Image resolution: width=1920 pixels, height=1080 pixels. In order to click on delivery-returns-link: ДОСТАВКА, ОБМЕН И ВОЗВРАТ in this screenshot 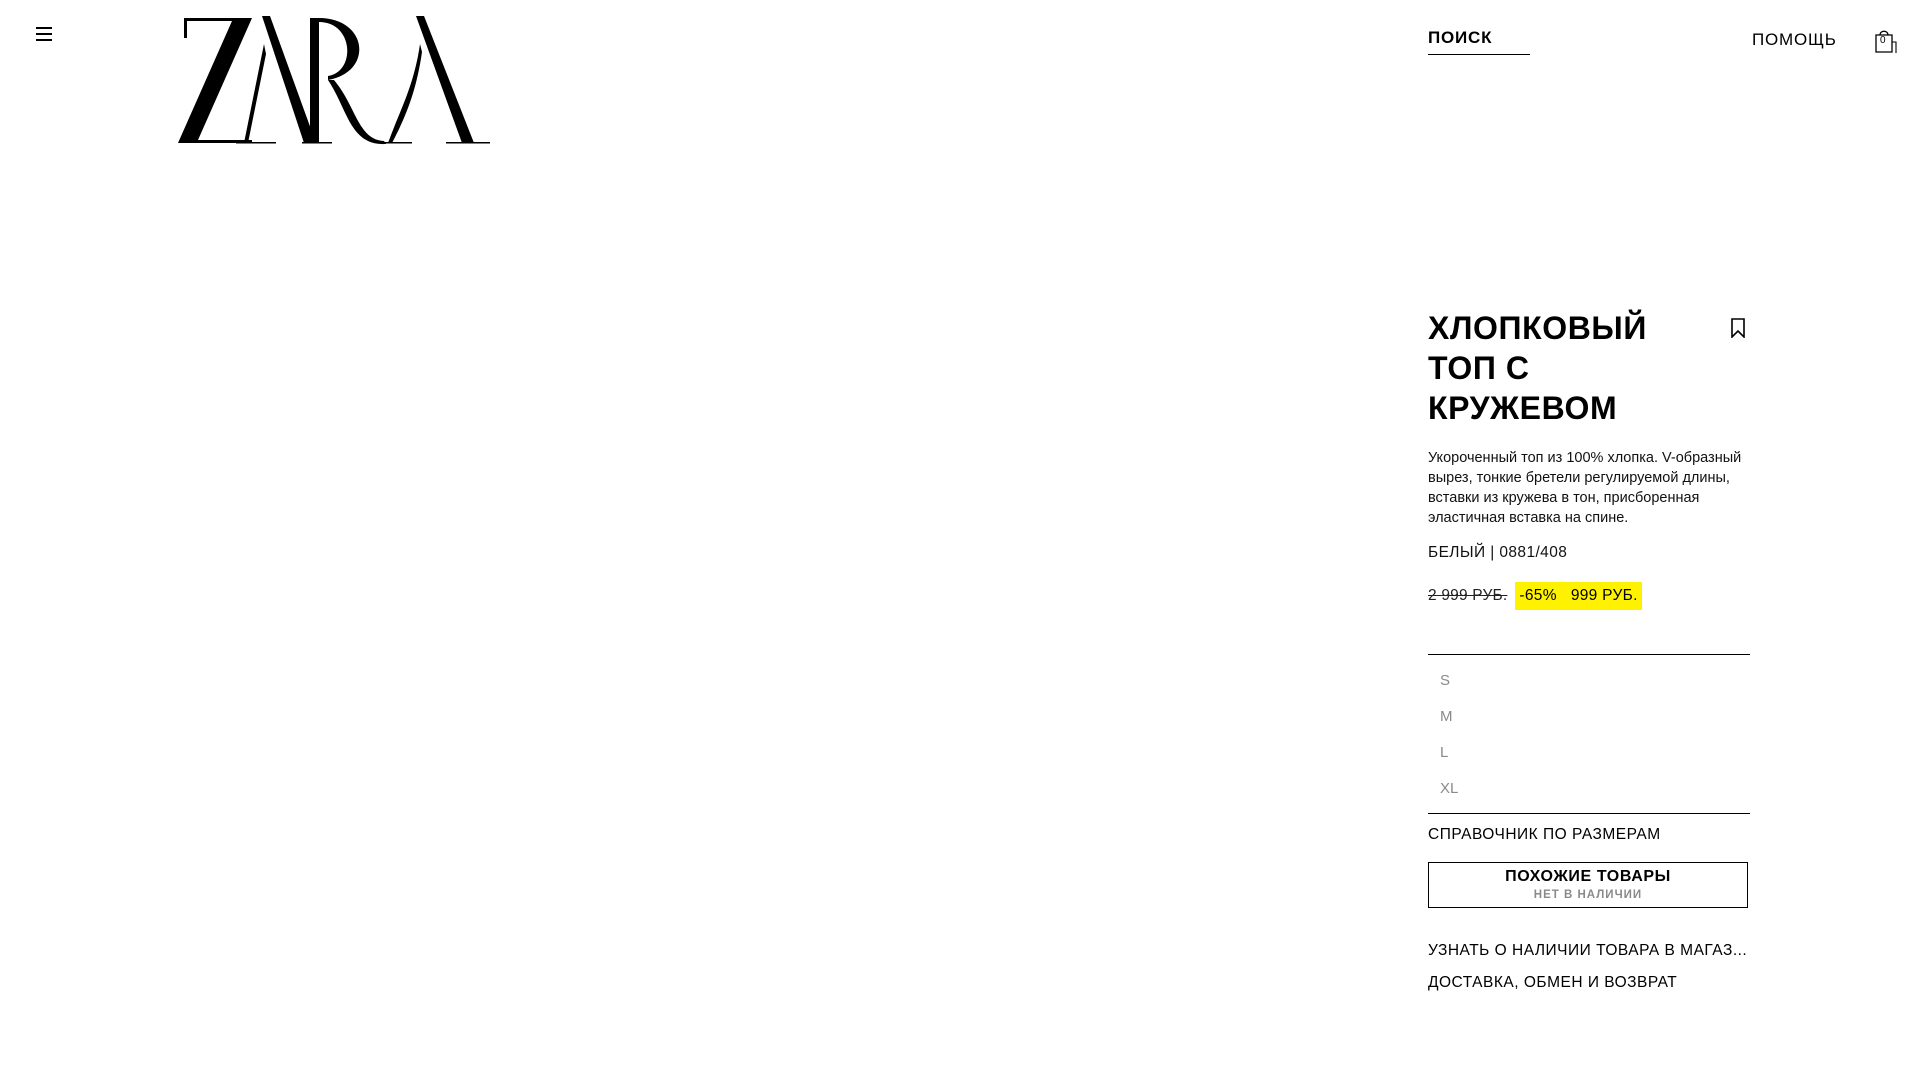, I will do `click(1589, 983)`.